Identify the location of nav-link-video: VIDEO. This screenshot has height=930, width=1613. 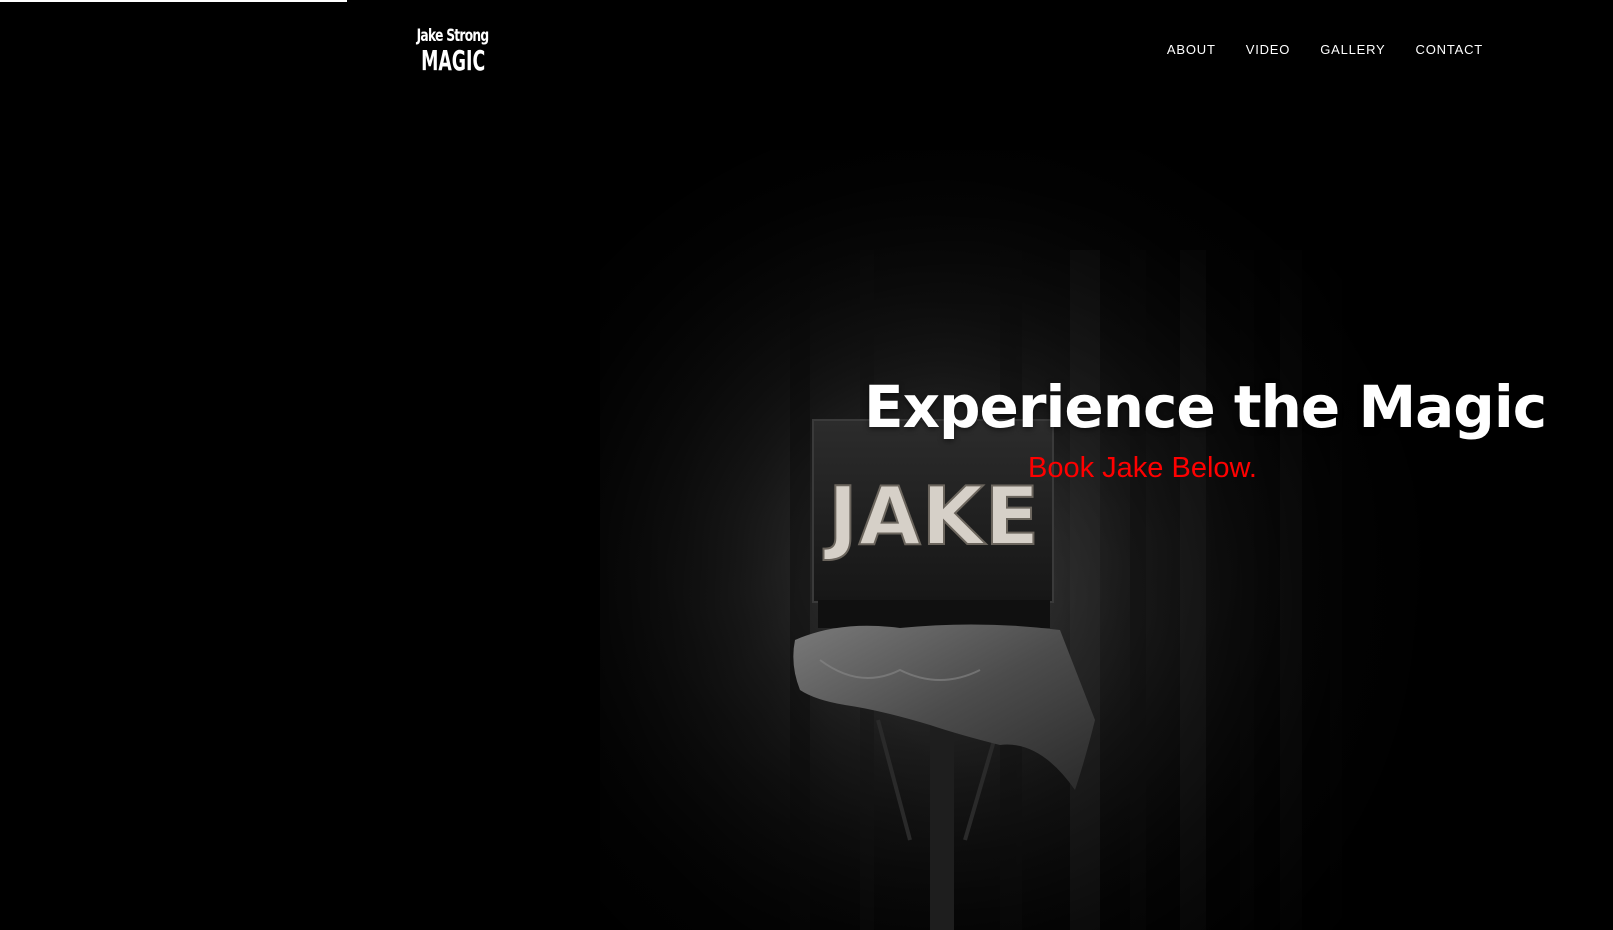
(1268, 49).